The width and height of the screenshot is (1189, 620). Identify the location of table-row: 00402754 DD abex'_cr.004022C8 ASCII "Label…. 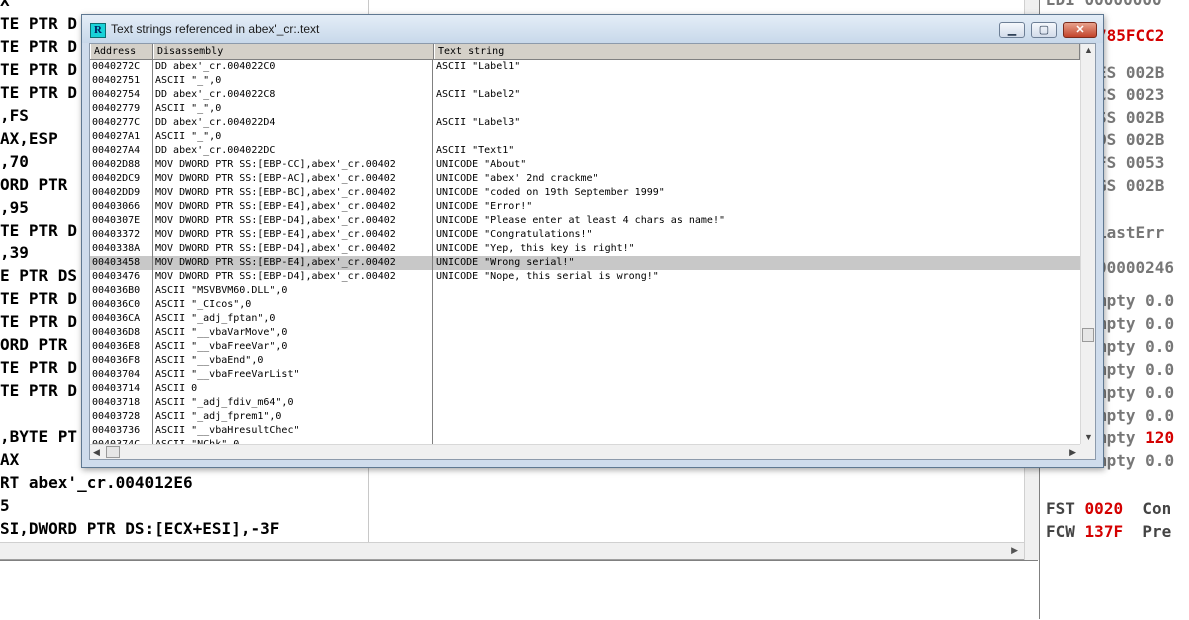
(585, 95).